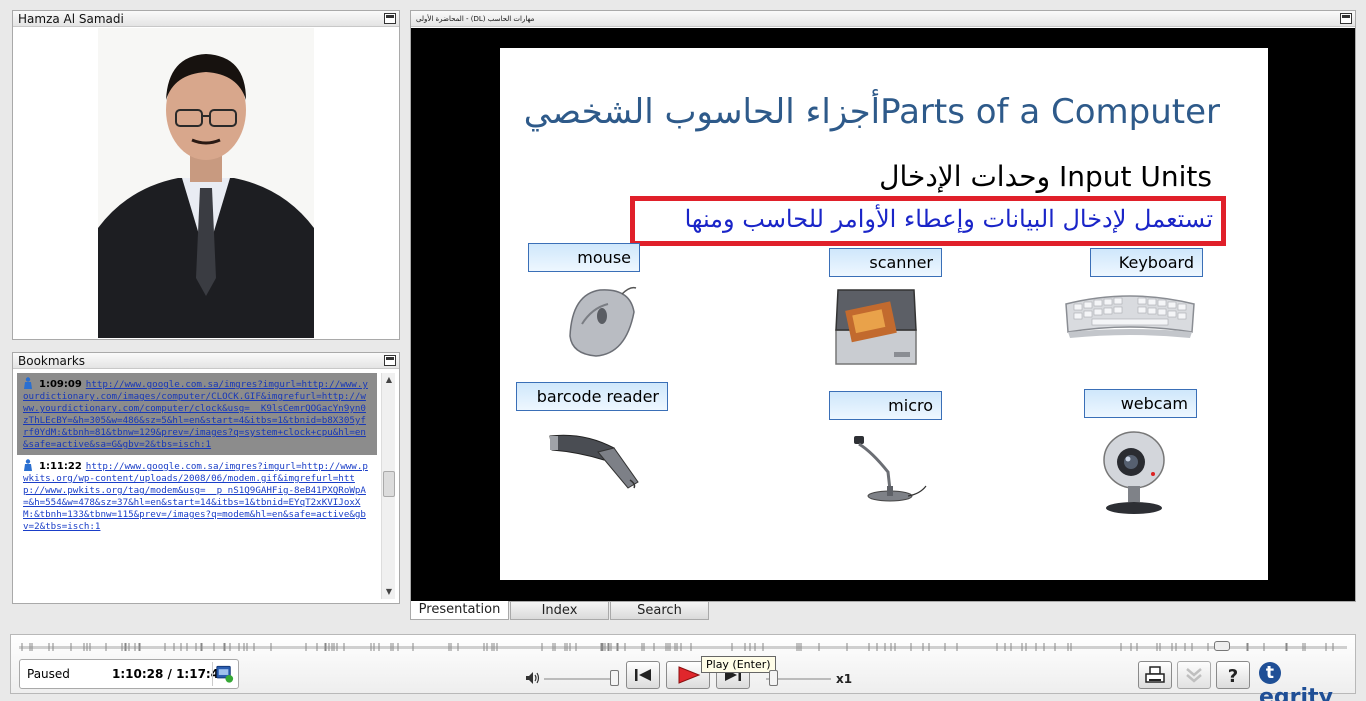  Describe the element at coordinates (885, 262) in the screenshot. I see `device-label-scanner: scanner` at that location.